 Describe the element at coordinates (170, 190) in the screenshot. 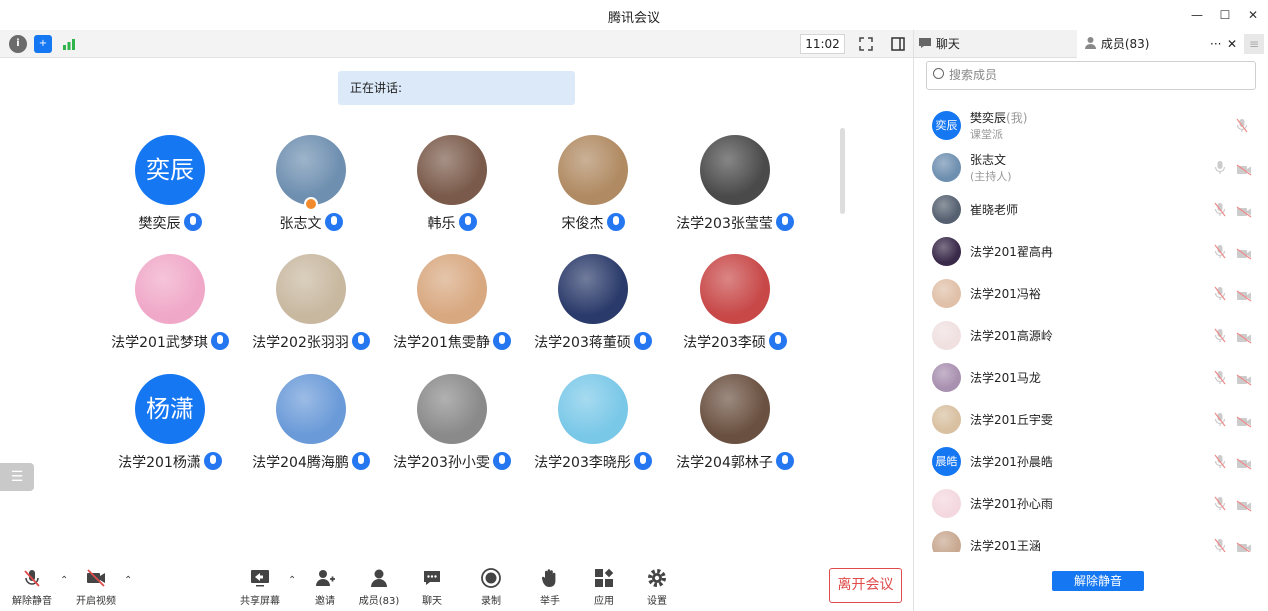

I see `participant-tile: 奕辰 樊奕辰` at that location.